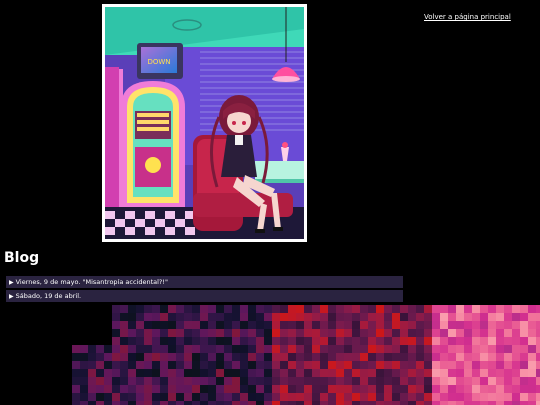  What do you see at coordinates (467, 17) in the screenshot?
I see `back-to-home-link: Volver a página principal` at bounding box center [467, 17].